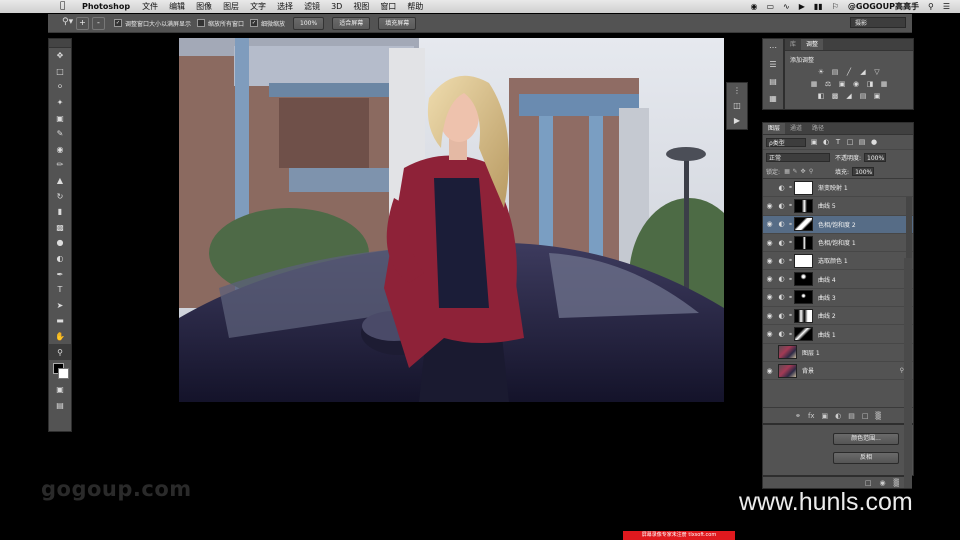 Image resolution: width=960 pixels, height=540 pixels. What do you see at coordinates (773, 98) in the screenshot?
I see `properties-icon: ▦` at bounding box center [773, 98].